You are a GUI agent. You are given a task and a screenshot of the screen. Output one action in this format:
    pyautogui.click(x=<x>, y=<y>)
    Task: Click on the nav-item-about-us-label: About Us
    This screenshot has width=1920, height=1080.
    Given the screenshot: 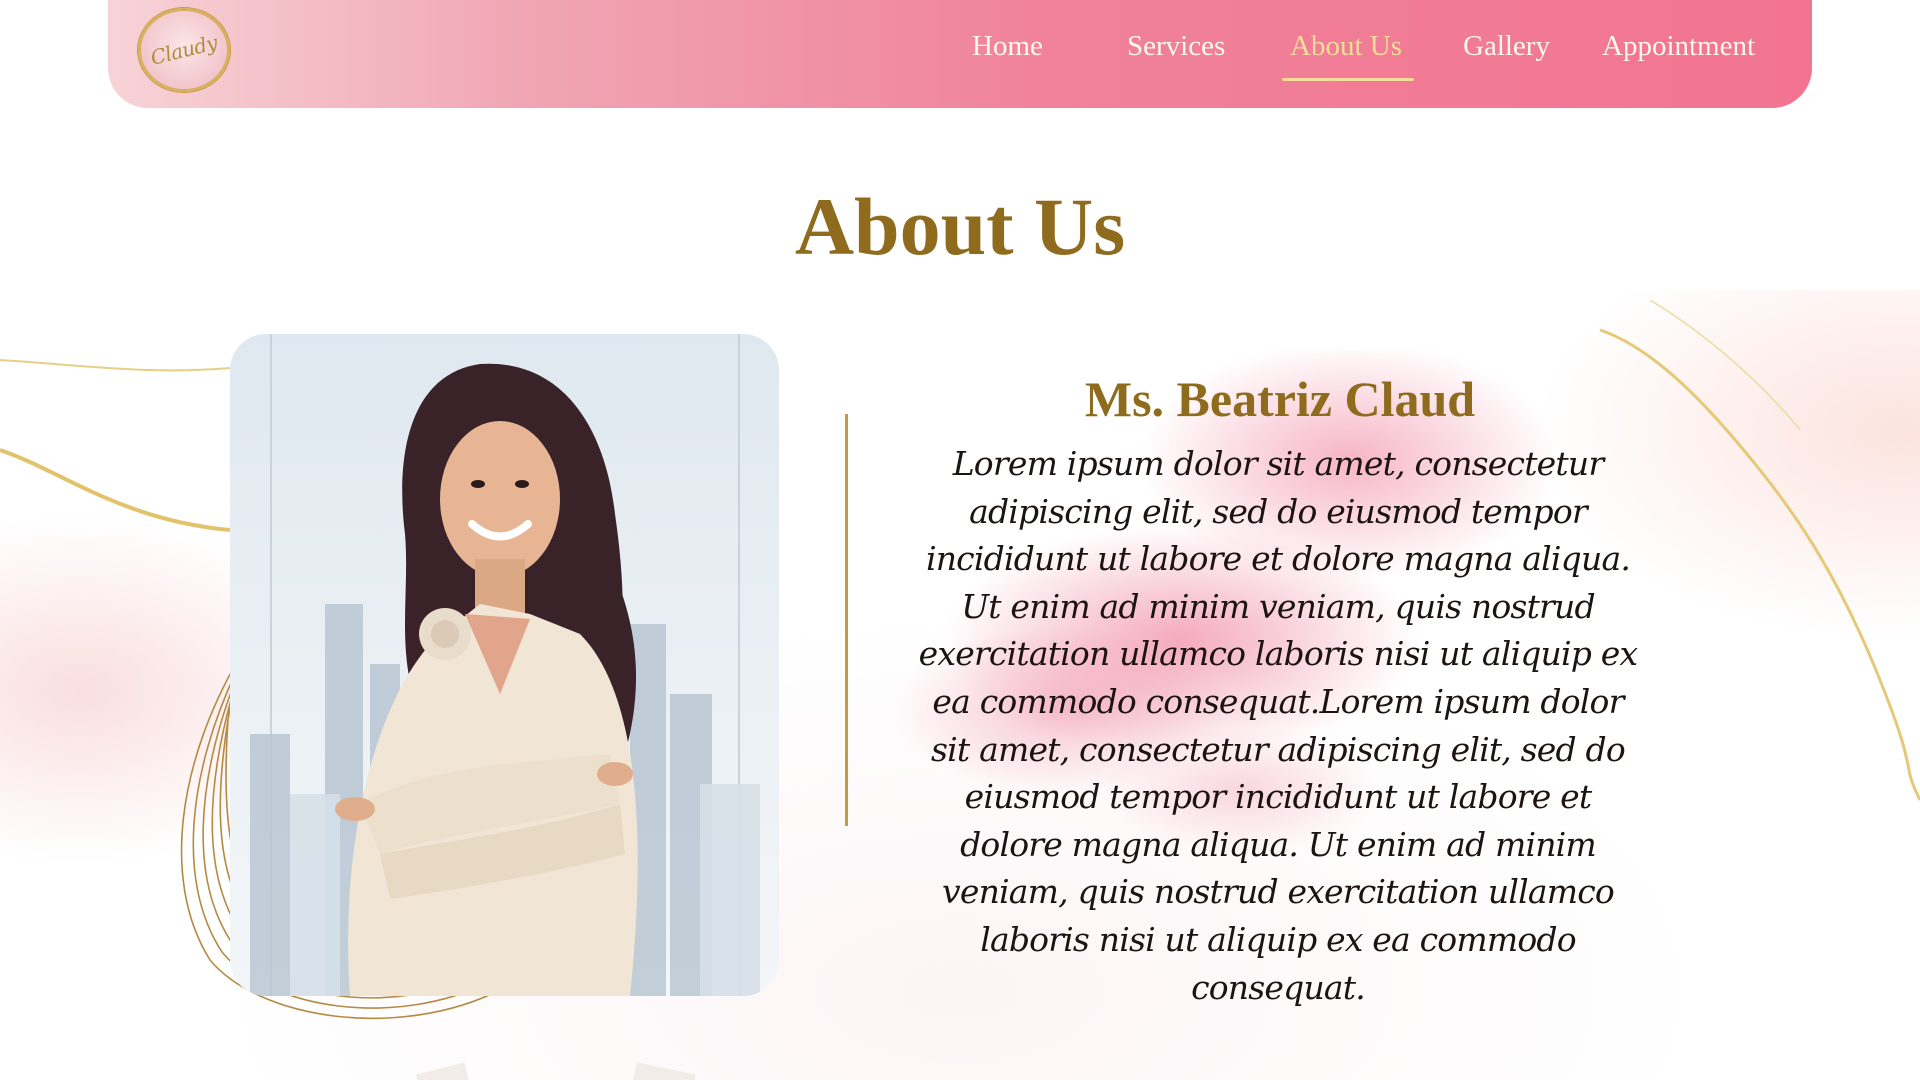 What is the action you would take?
    pyautogui.click(x=1346, y=46)
    